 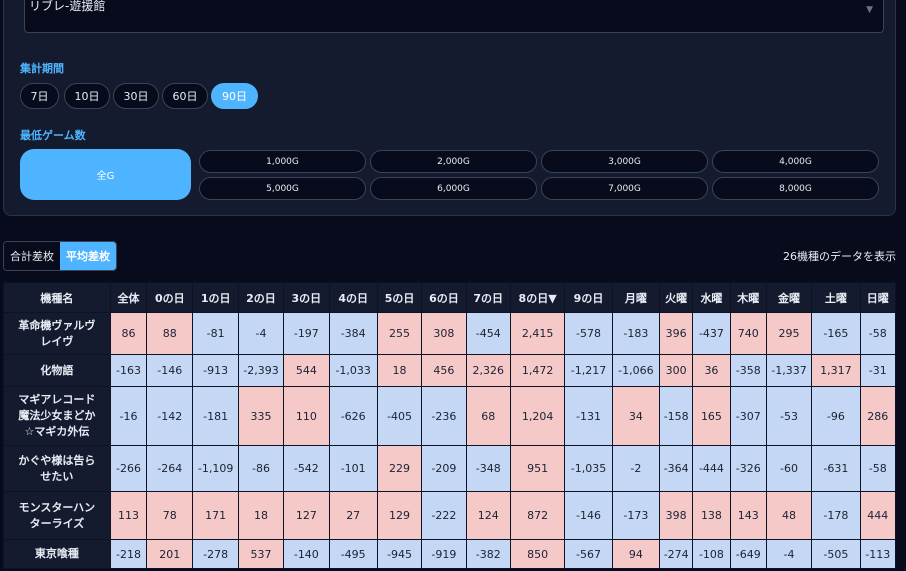 I want to click on column-header: 0の日, so click(x=170, y=297).